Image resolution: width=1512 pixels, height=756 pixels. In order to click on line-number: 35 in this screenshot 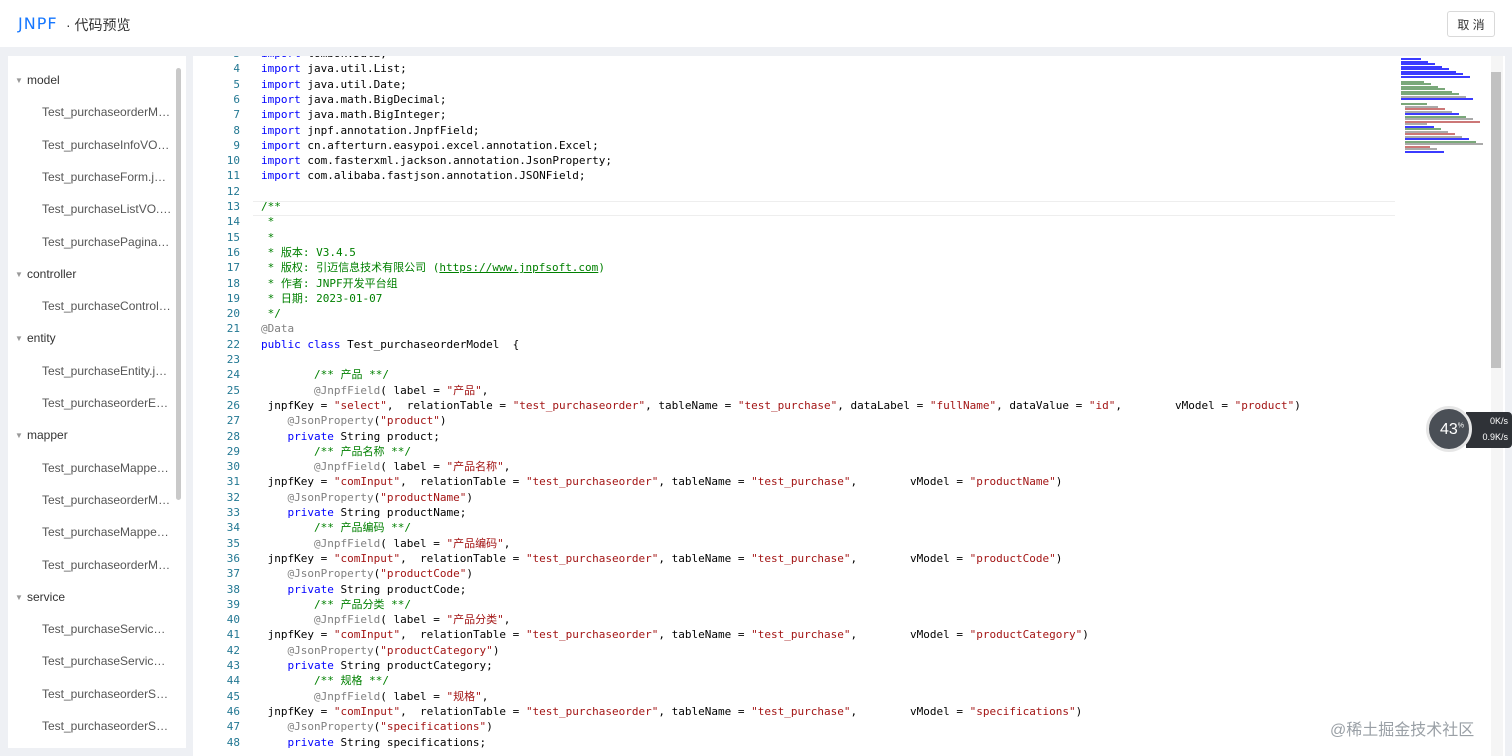, I will do `click(233, 543)`.